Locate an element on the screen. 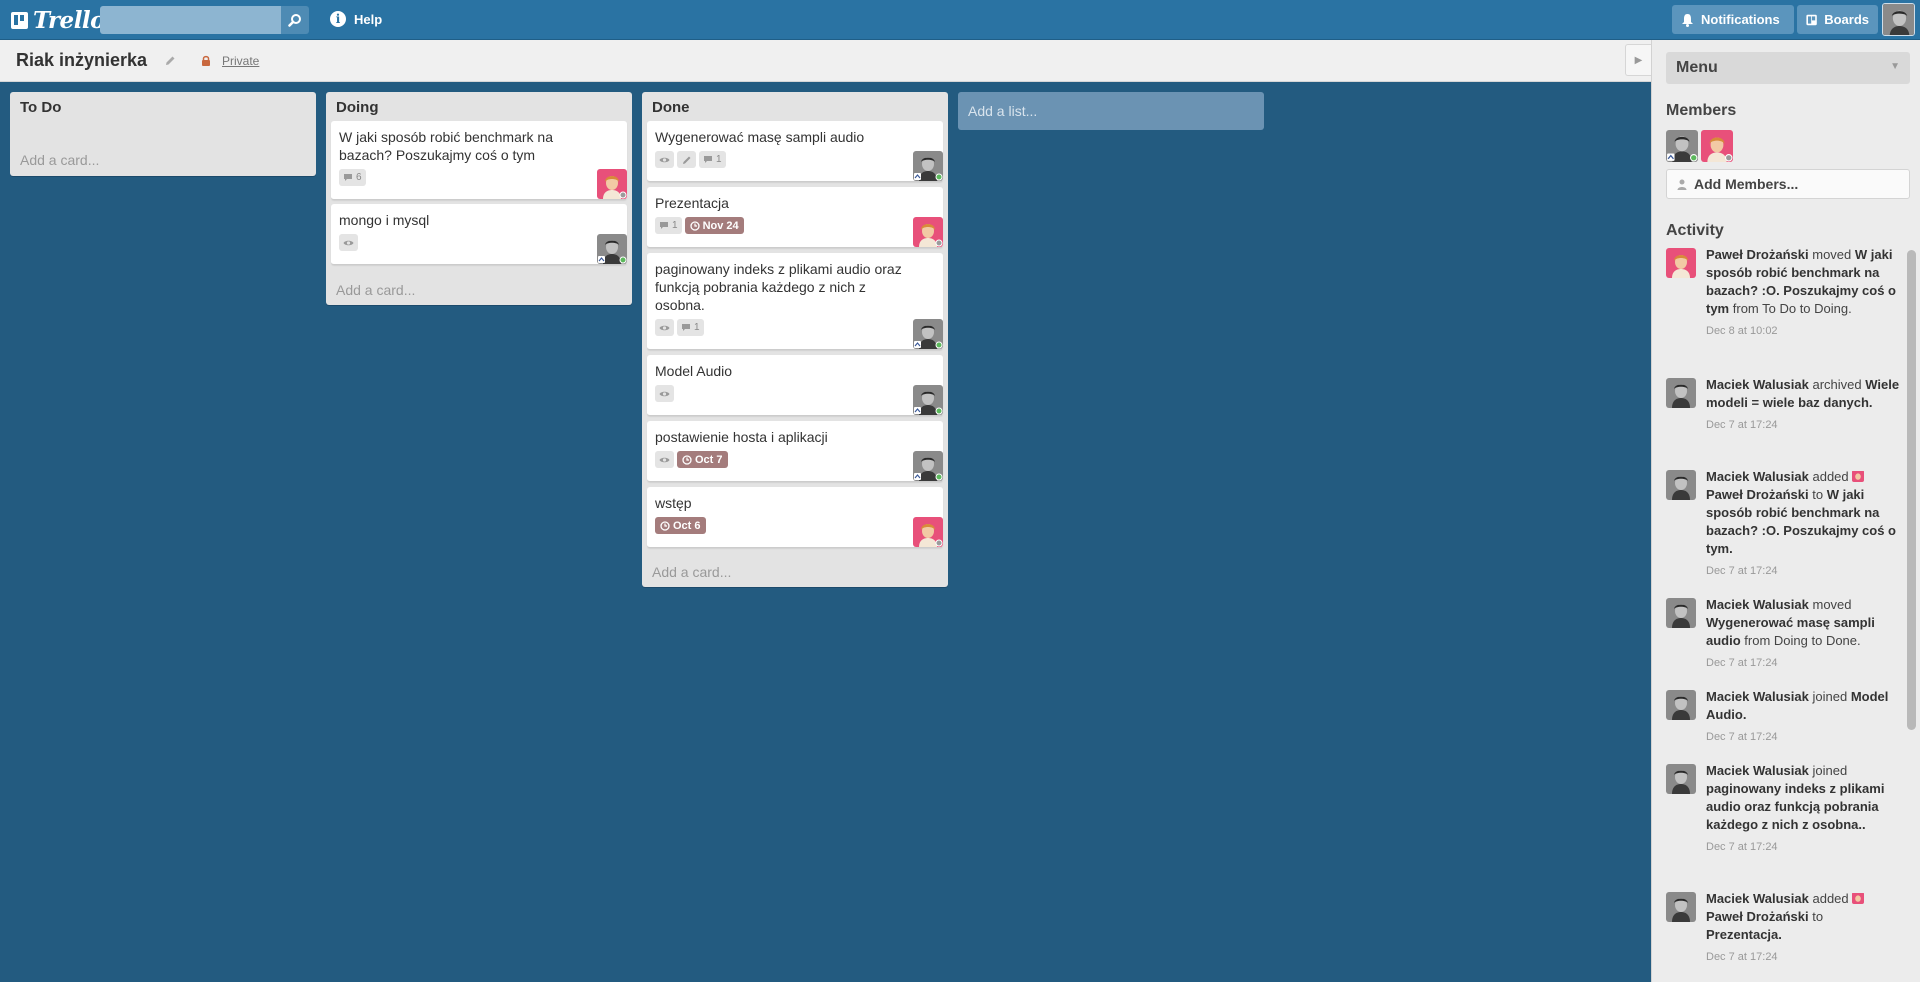  comments-badge: 1 is located at coordinates (668, 225).